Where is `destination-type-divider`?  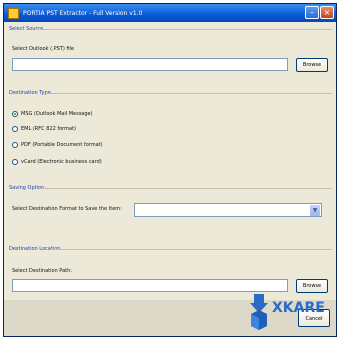 destination-type-divider is located at coordinates (189, 93).